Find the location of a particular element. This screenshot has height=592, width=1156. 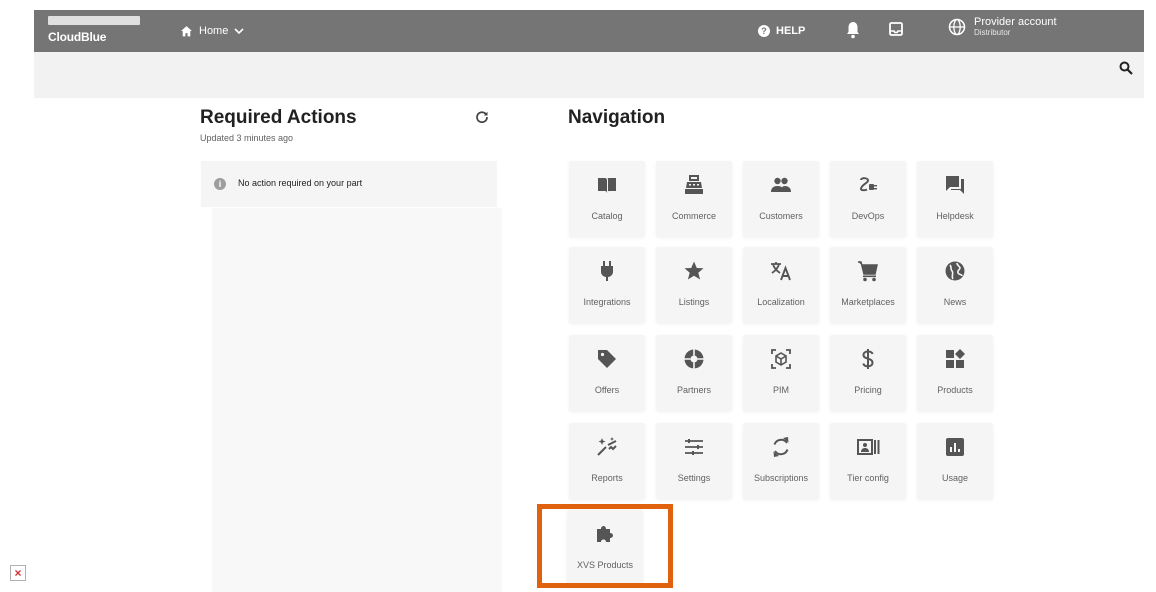

pim-icon is located at coordinates (781, 359).